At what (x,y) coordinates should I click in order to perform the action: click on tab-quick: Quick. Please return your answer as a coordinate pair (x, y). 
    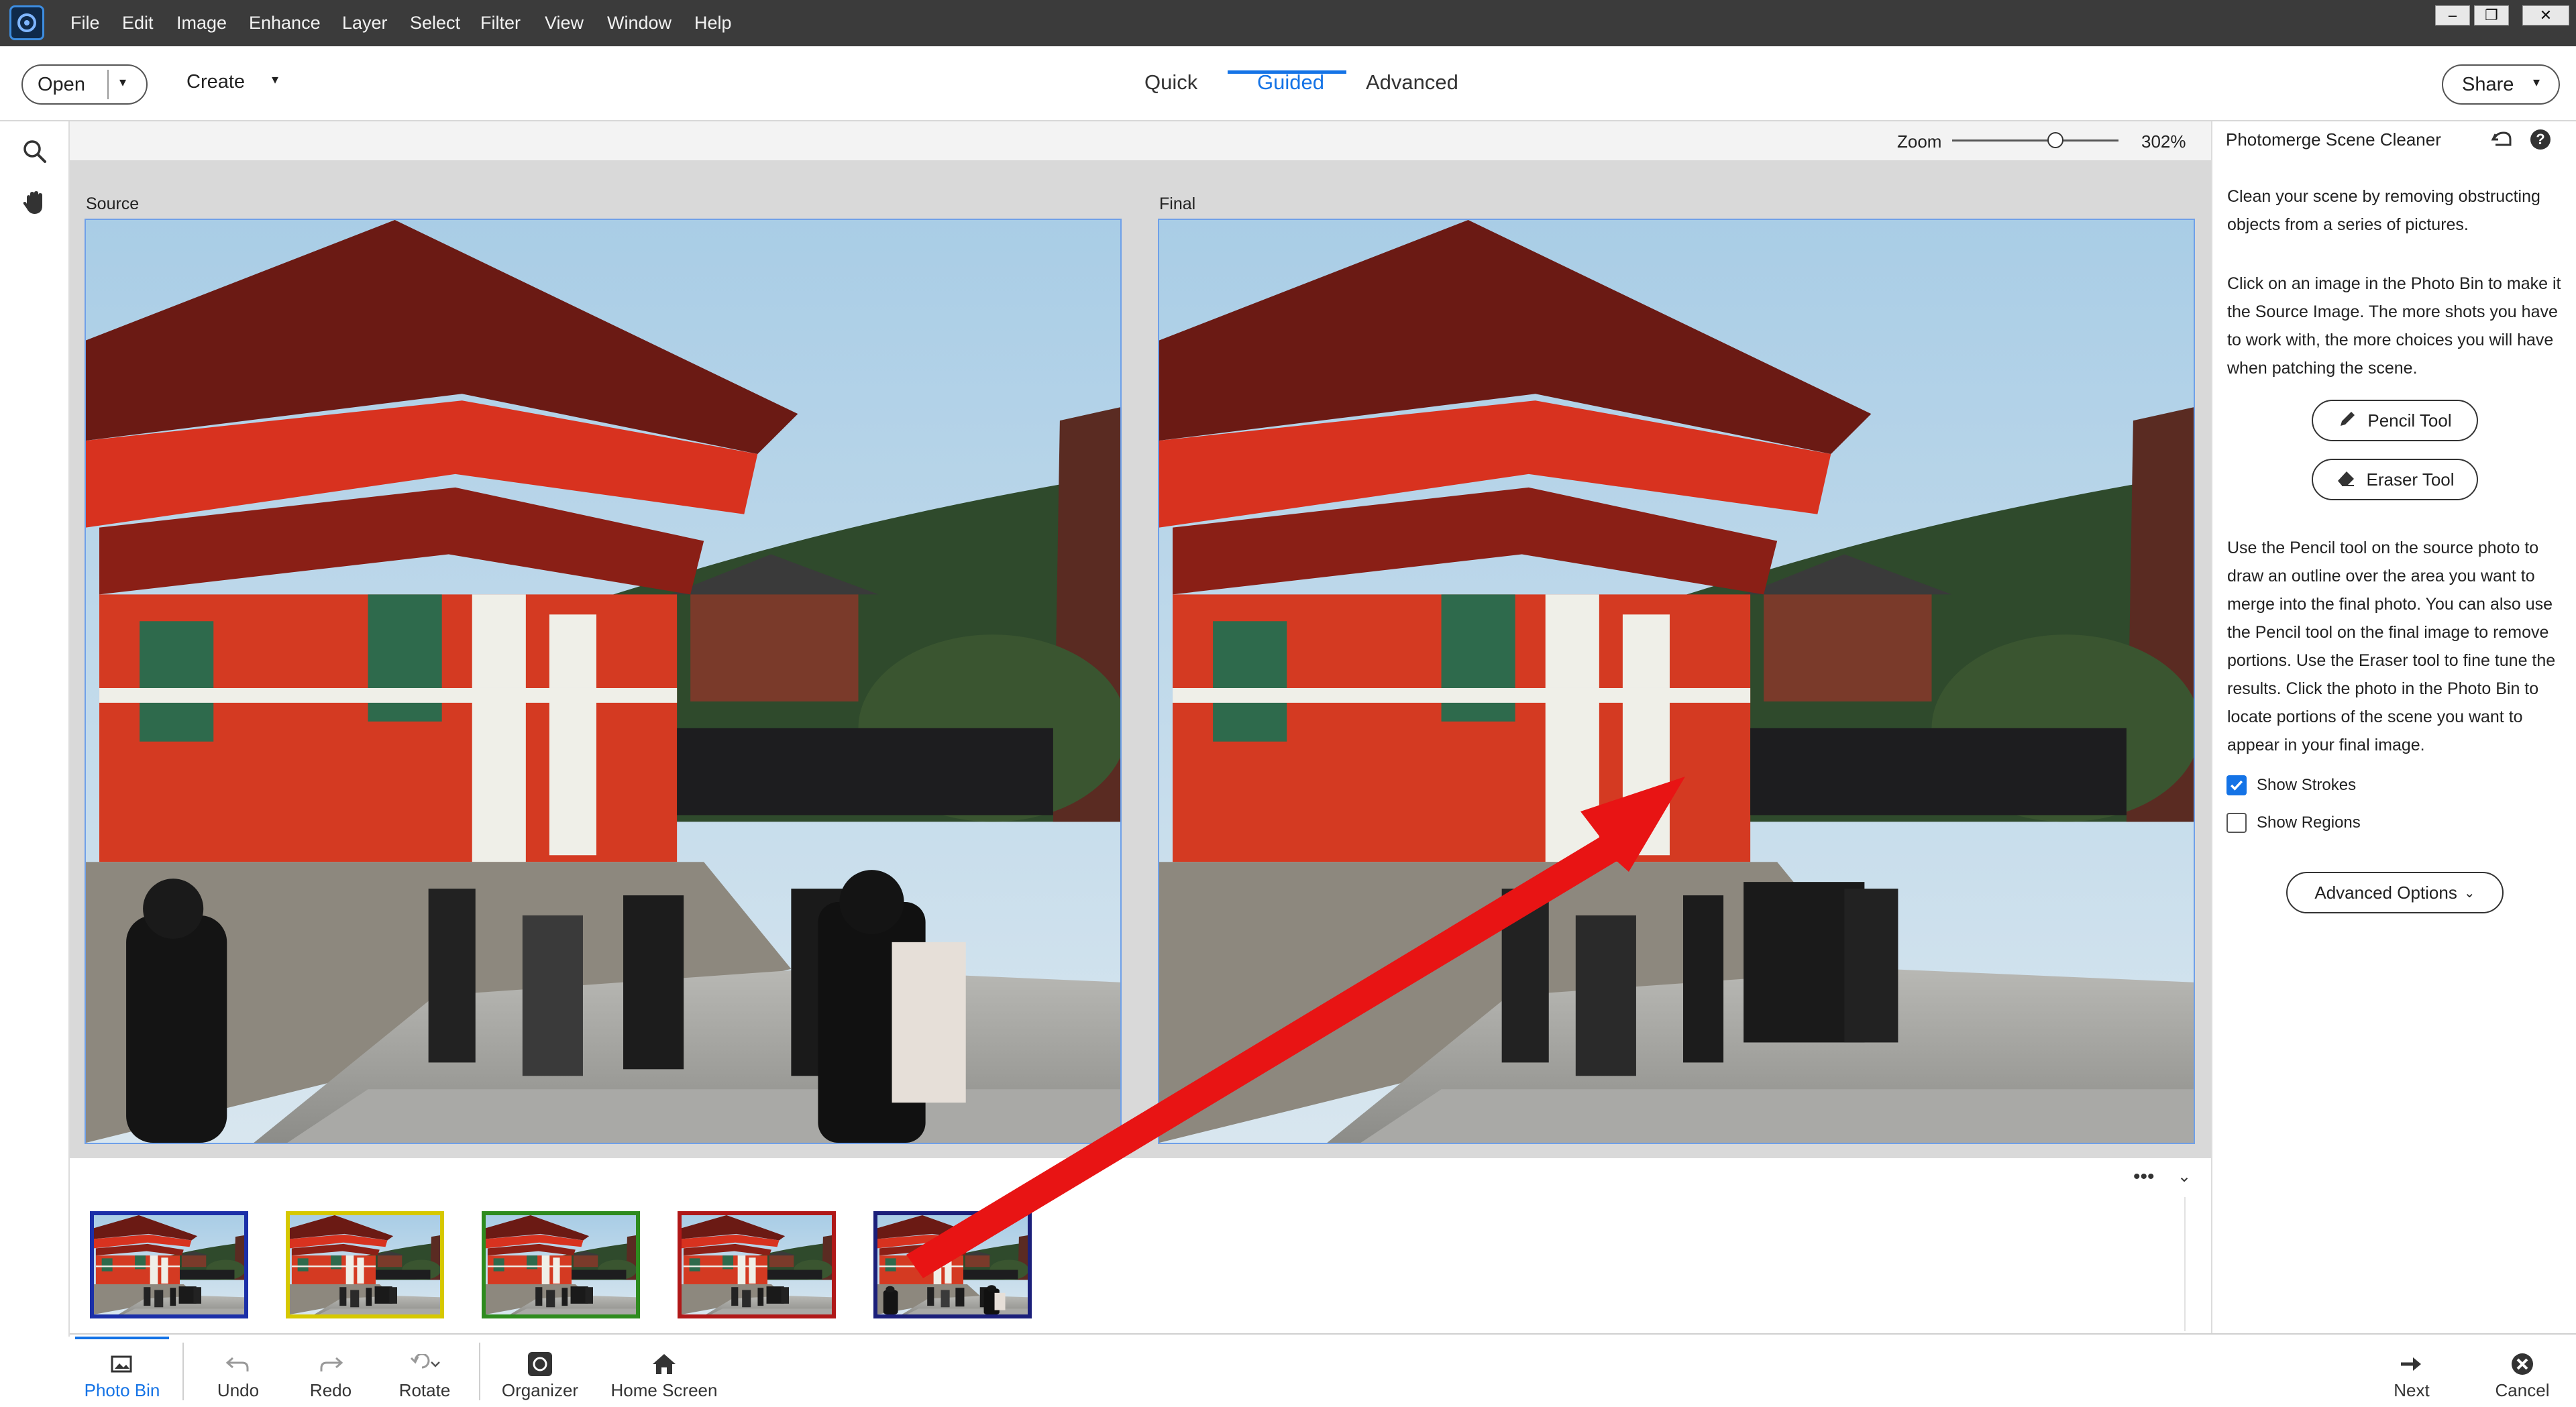
    Looking at the image, I should click on (1170, 82).